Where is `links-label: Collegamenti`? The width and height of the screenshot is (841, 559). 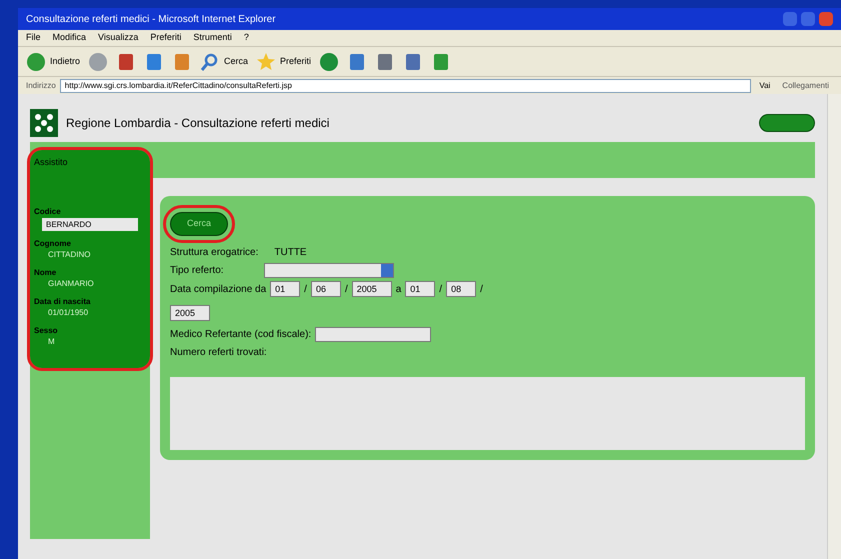
links-label: Collegamenti is located at coordinates (805, 86).